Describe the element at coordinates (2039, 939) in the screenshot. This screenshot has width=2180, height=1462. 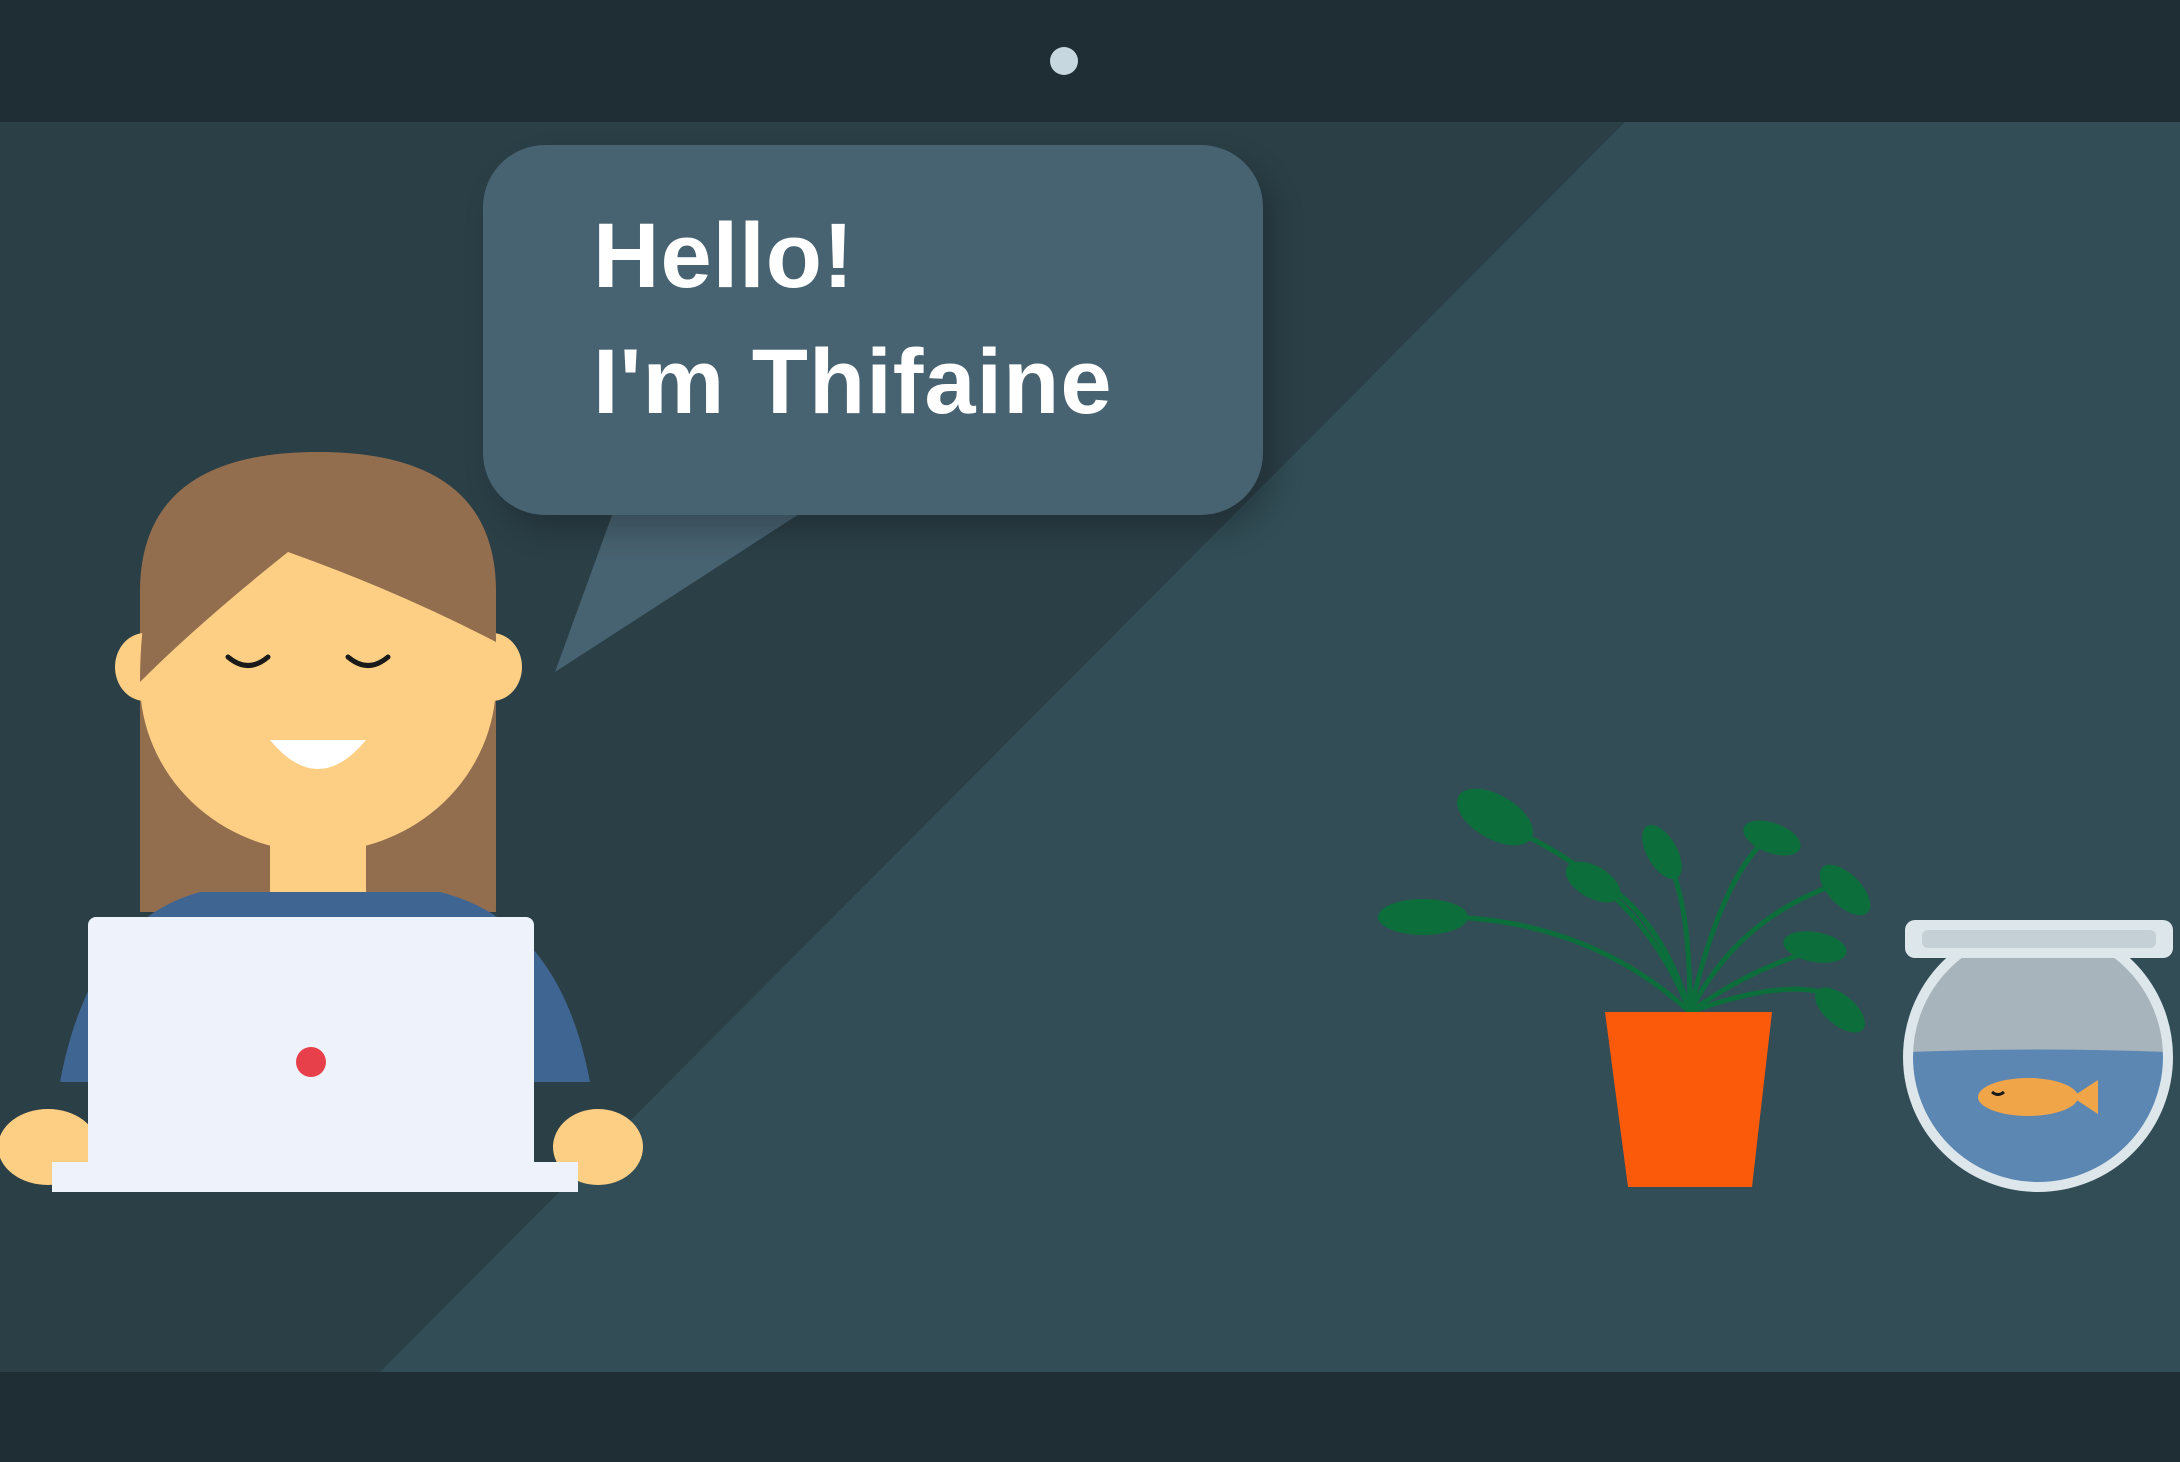
I see `fishbowl-lid-inner` at that location.